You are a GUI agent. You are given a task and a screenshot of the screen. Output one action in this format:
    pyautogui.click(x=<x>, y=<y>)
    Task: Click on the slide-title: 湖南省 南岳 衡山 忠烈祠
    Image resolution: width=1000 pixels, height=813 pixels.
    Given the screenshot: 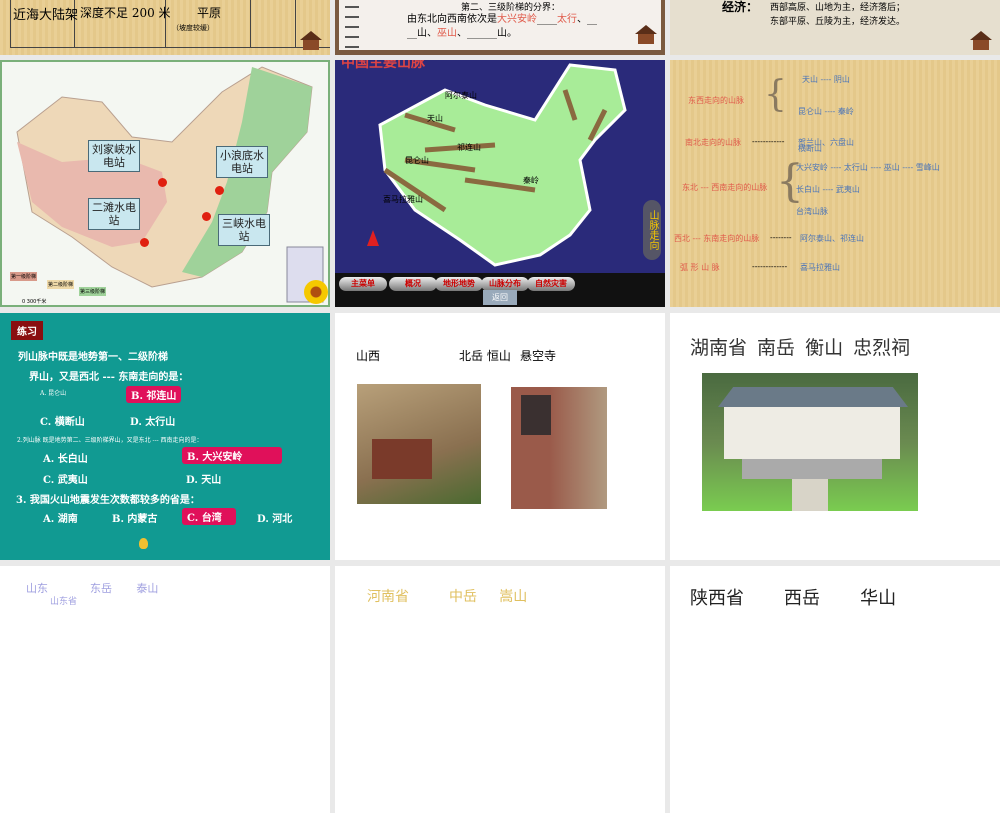 What is the action you would take?
    pyautogui.click(x=800, y=348)
    